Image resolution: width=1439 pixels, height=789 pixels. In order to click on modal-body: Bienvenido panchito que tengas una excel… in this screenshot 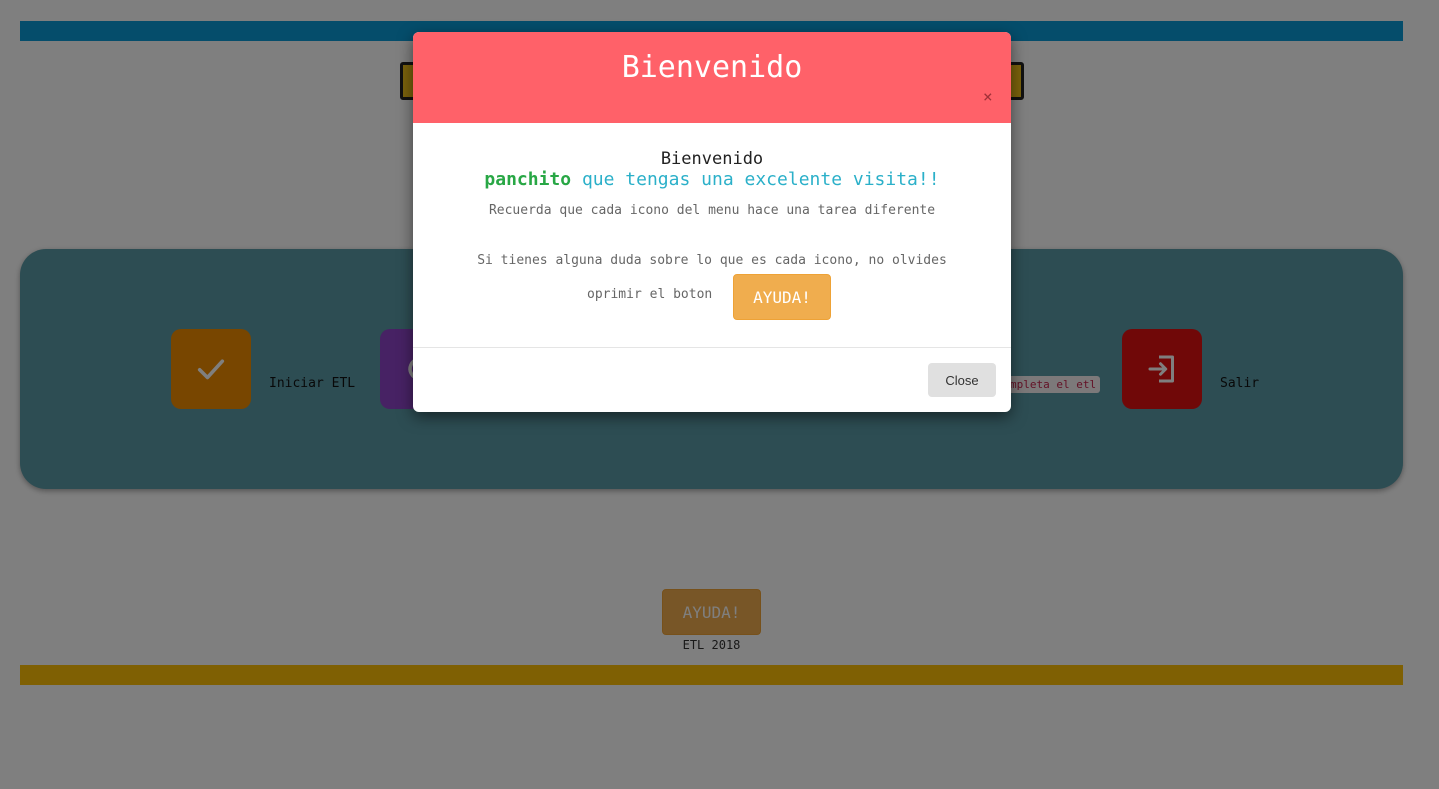, I will do `click(712, 235)`.